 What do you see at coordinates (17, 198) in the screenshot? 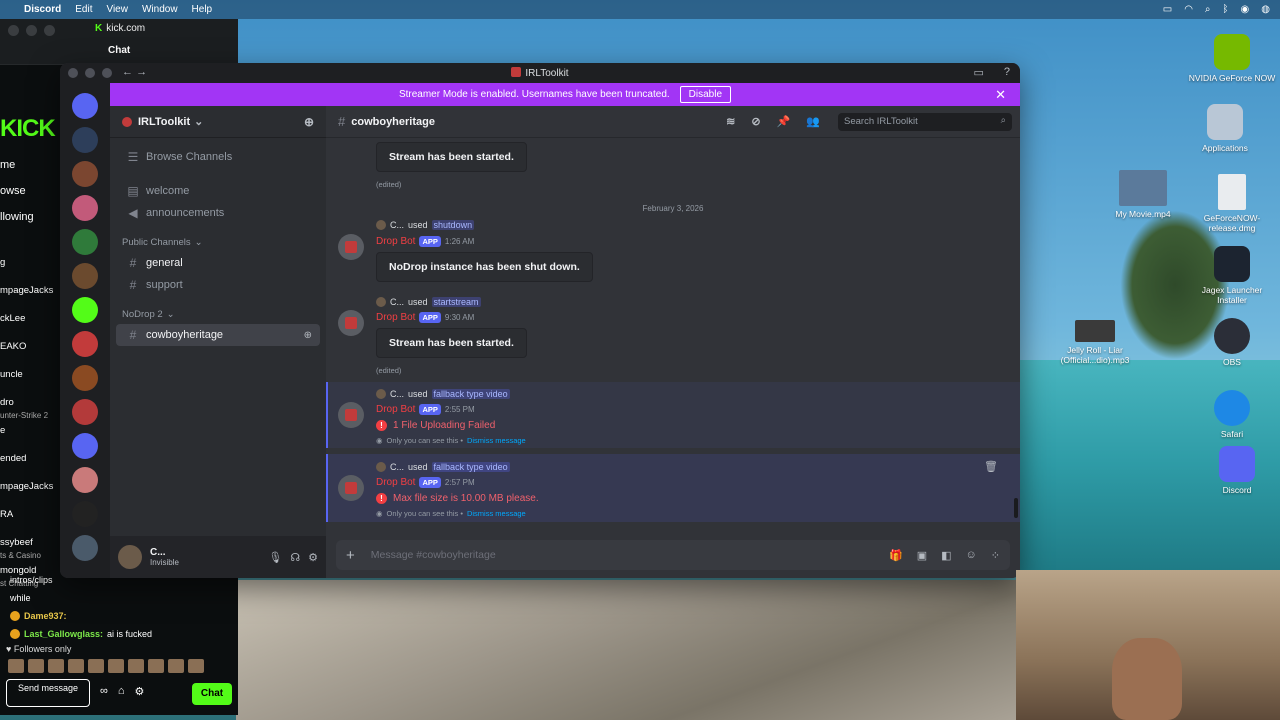
I see `kick-nav-browse: owse` at bounding box center [17, 198].